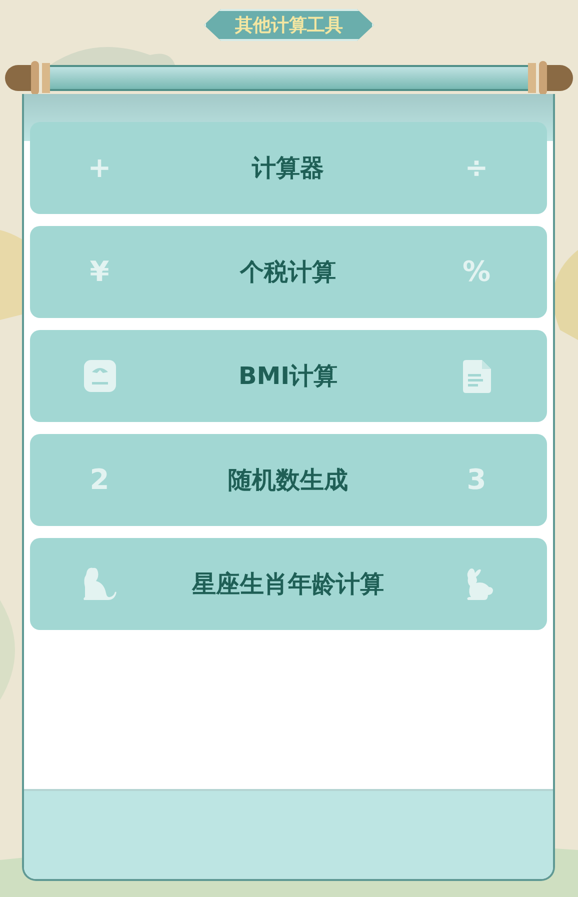  Describe the element at coordinates (288, 584) in the screenshot. I see `tool-button: 星座生肖年龄计算` at that location.